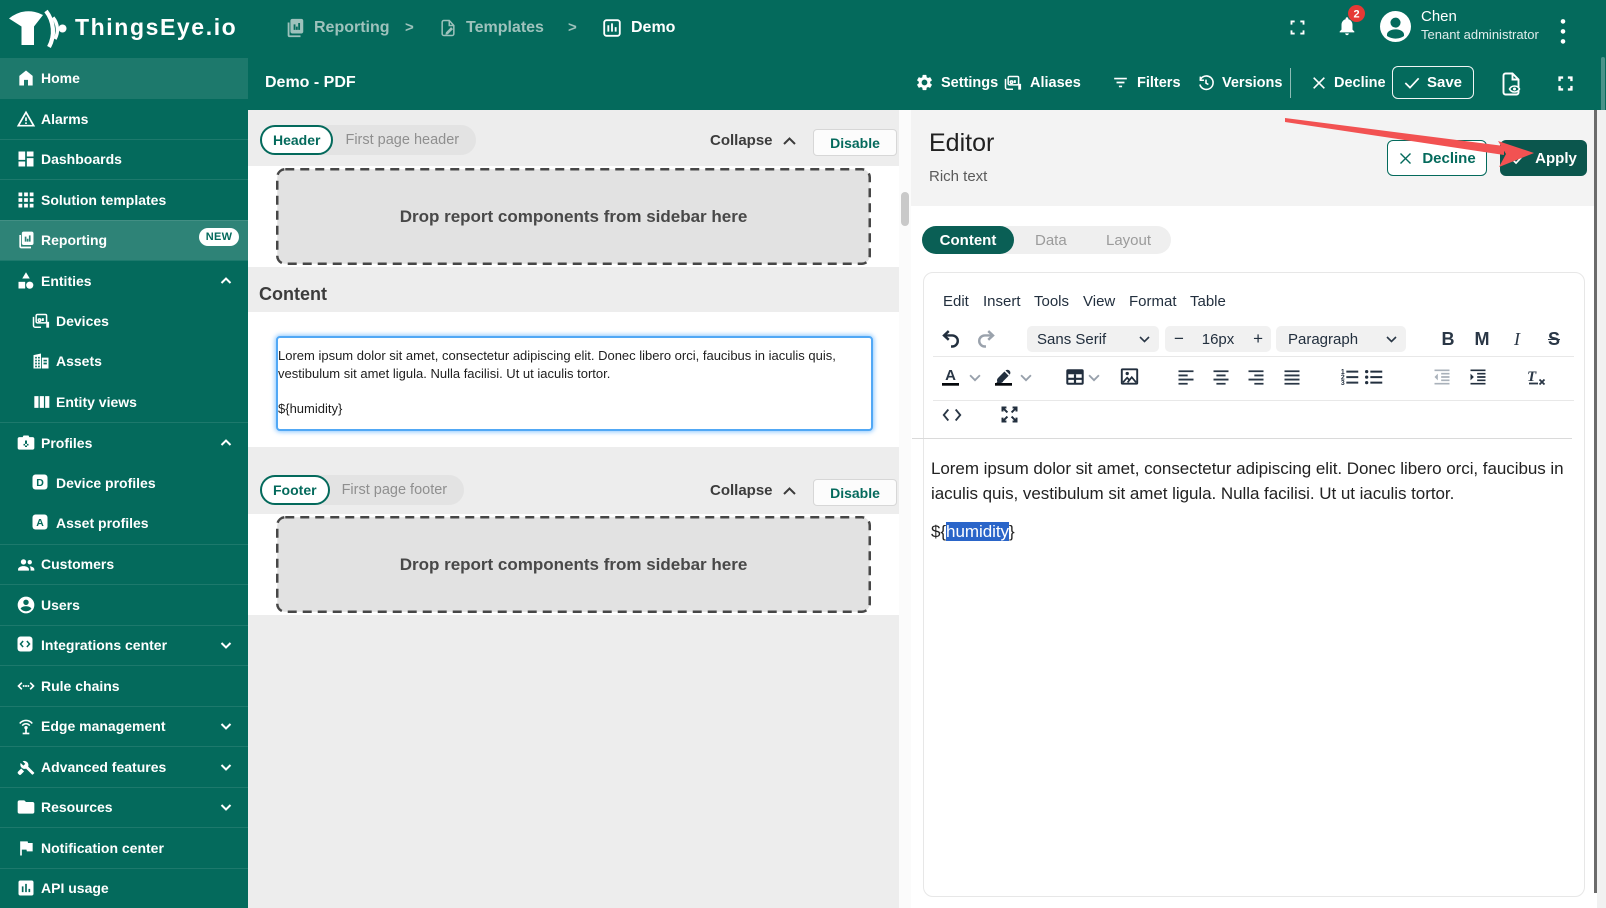  I want to click on svg-text: 3, so click(1343, 383).